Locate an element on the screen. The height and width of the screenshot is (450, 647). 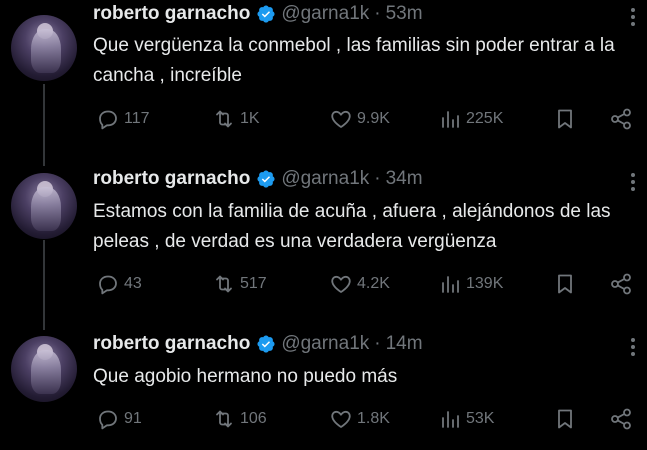
like-count: 1.8K is located at coordinates (373, 418).